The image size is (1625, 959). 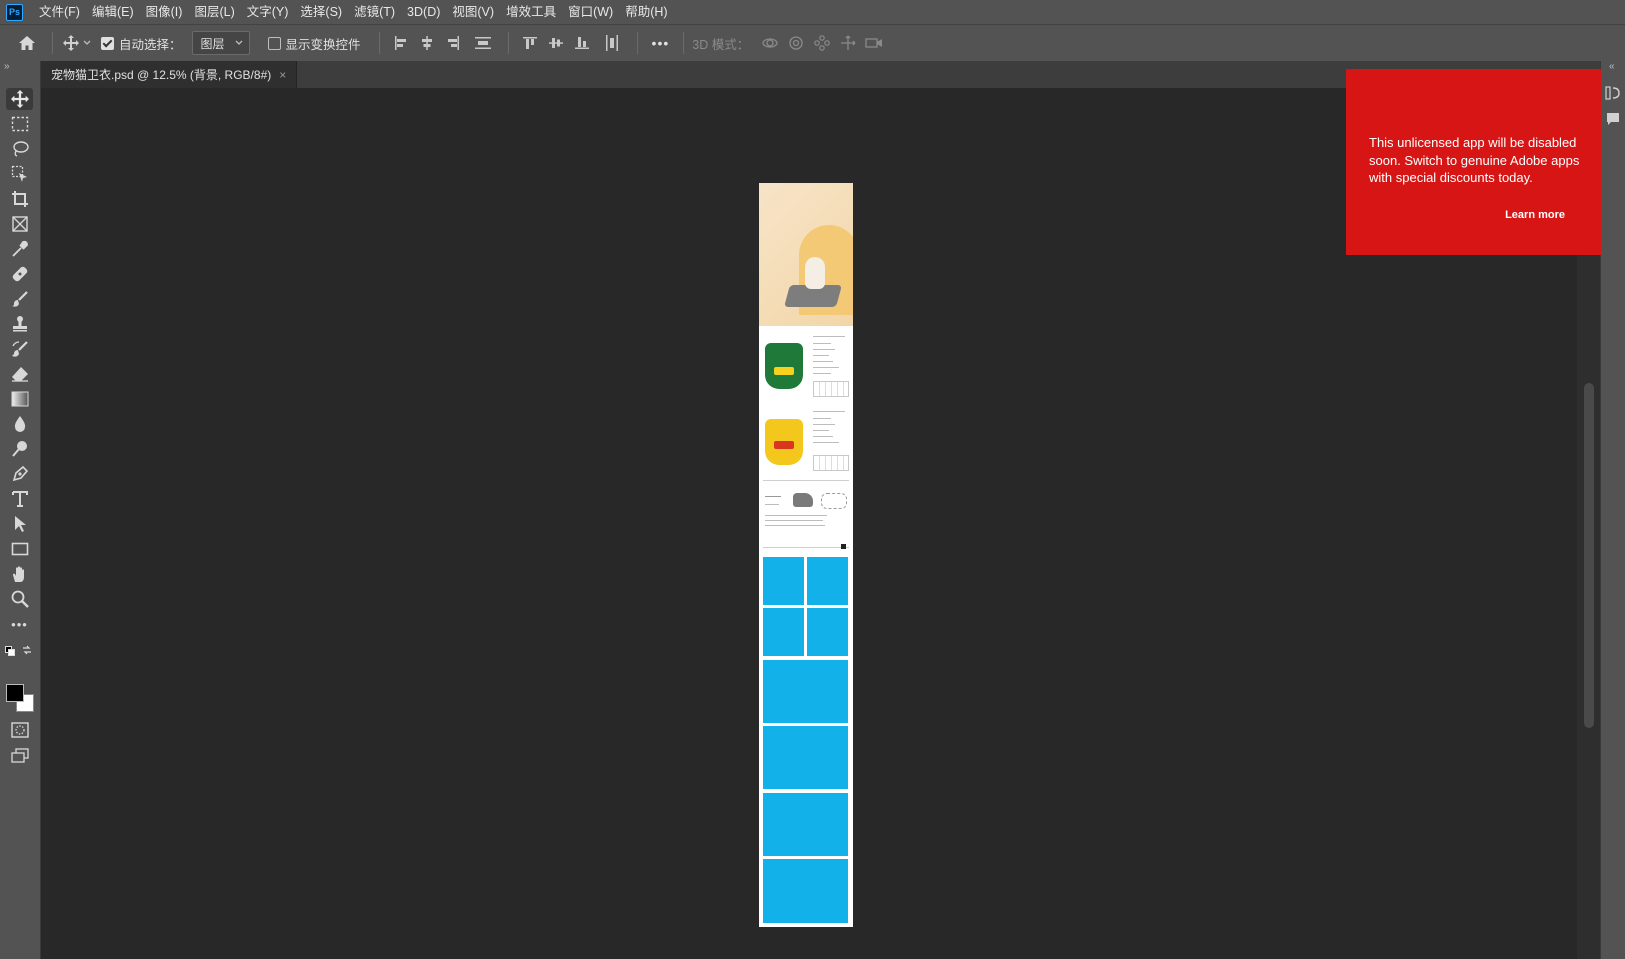 I want to click on menu-filter: 滤镜(T), so click(x=374, y=12).